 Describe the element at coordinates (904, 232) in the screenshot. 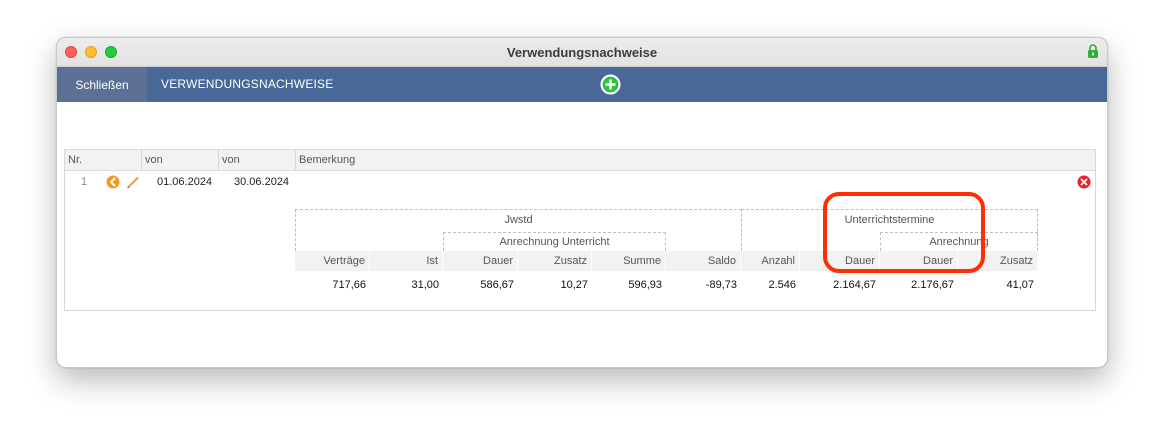

I see `highlight-annotation` at that location.